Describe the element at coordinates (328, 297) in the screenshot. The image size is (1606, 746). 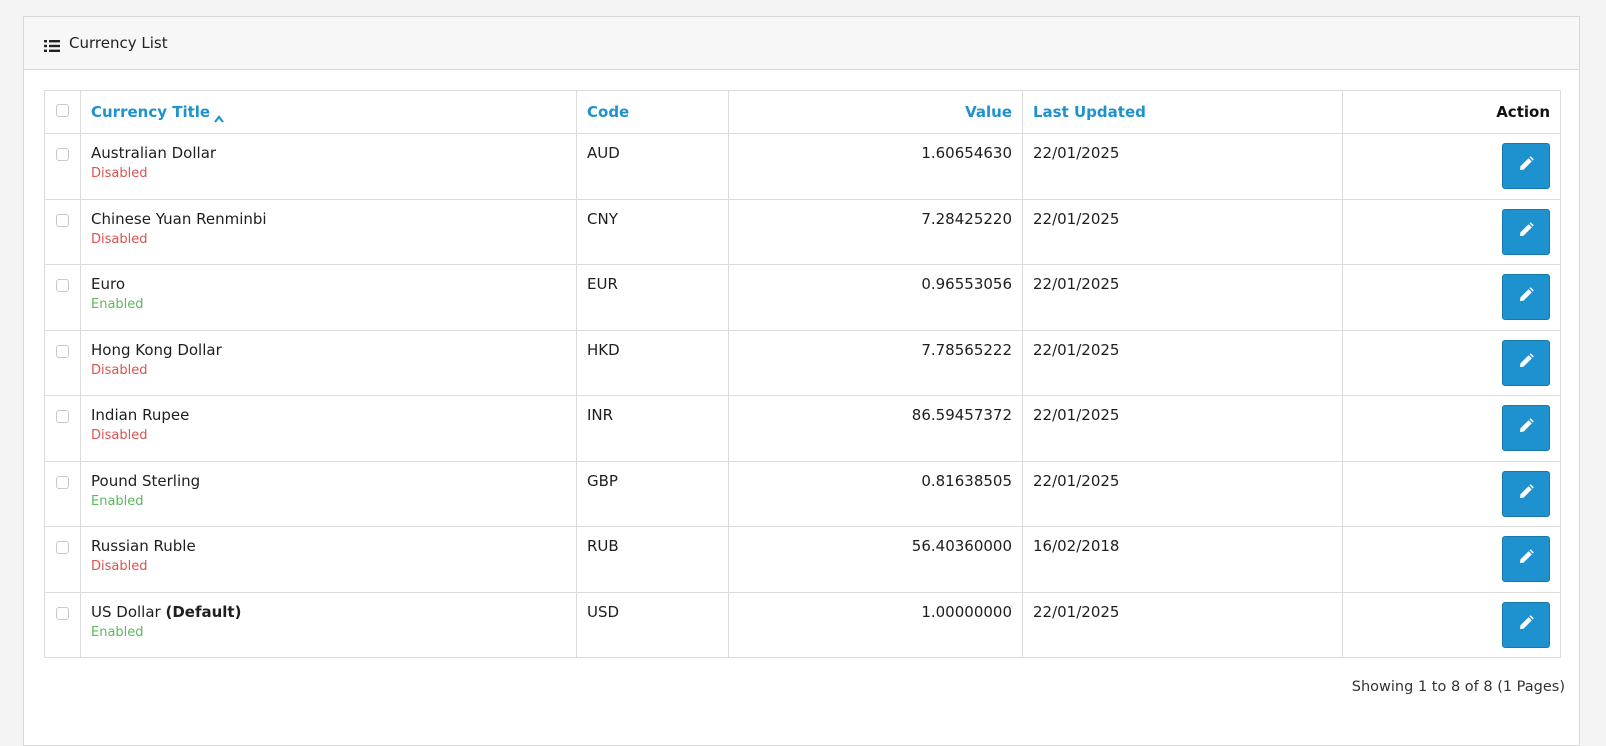
I see `currency-title-cell: Euro Enabled` at that location.